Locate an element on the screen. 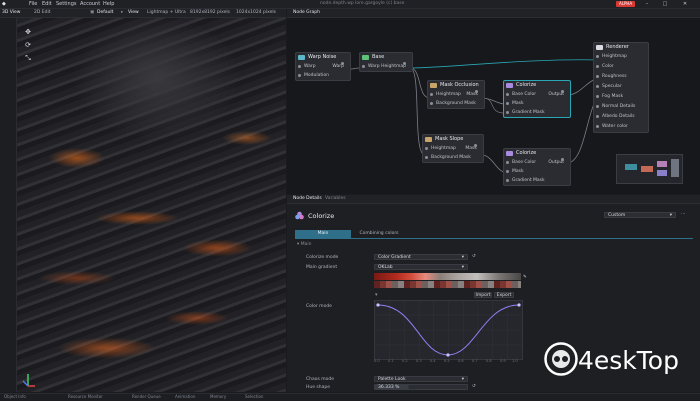 Image resolution: width=700 pixels, height=401 pixels. menu-account: Account is located at coordinates (90, 4).